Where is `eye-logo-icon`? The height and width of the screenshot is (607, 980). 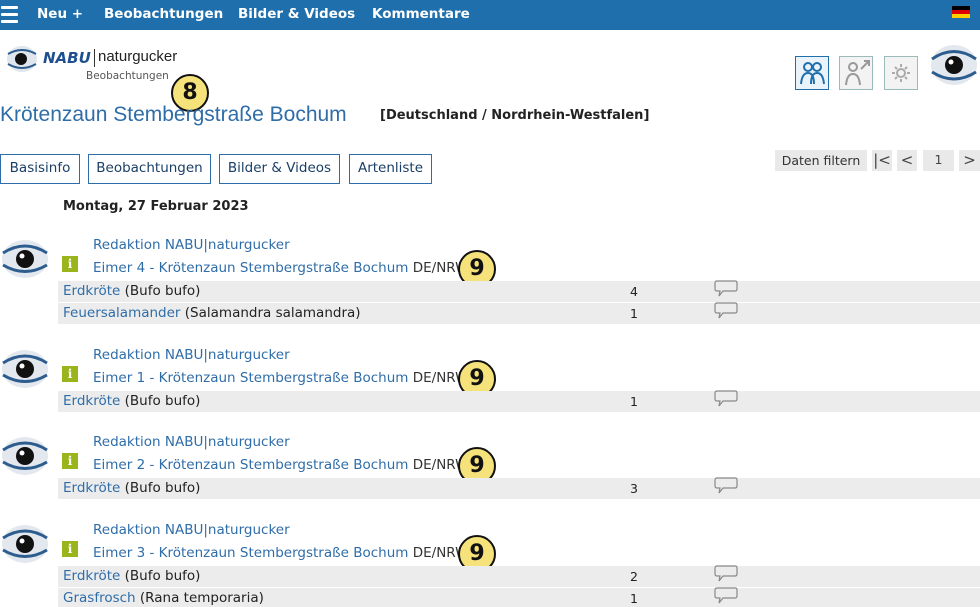 eye-logo-icon is located at coordinates (22, 59).